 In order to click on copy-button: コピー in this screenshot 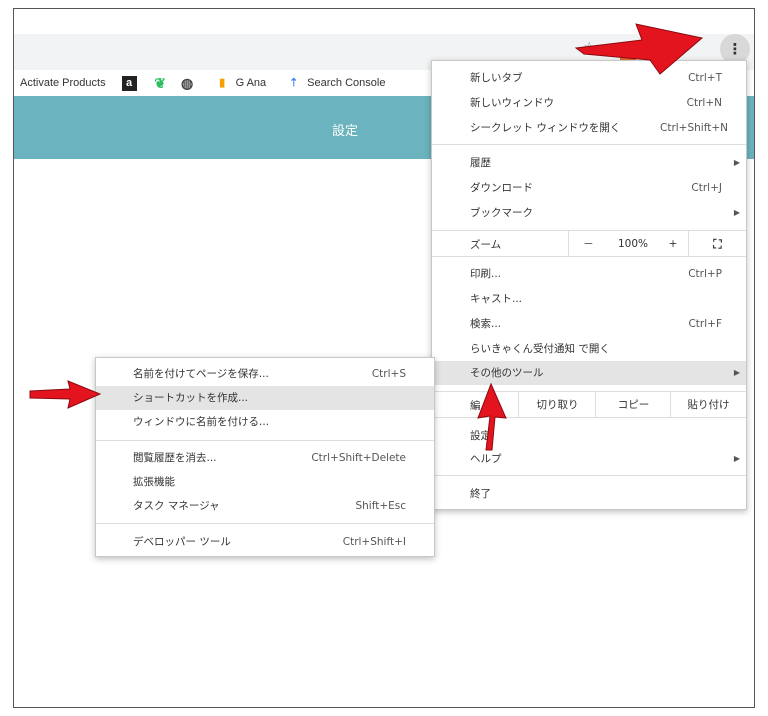, I will do `click(633, 405)`.